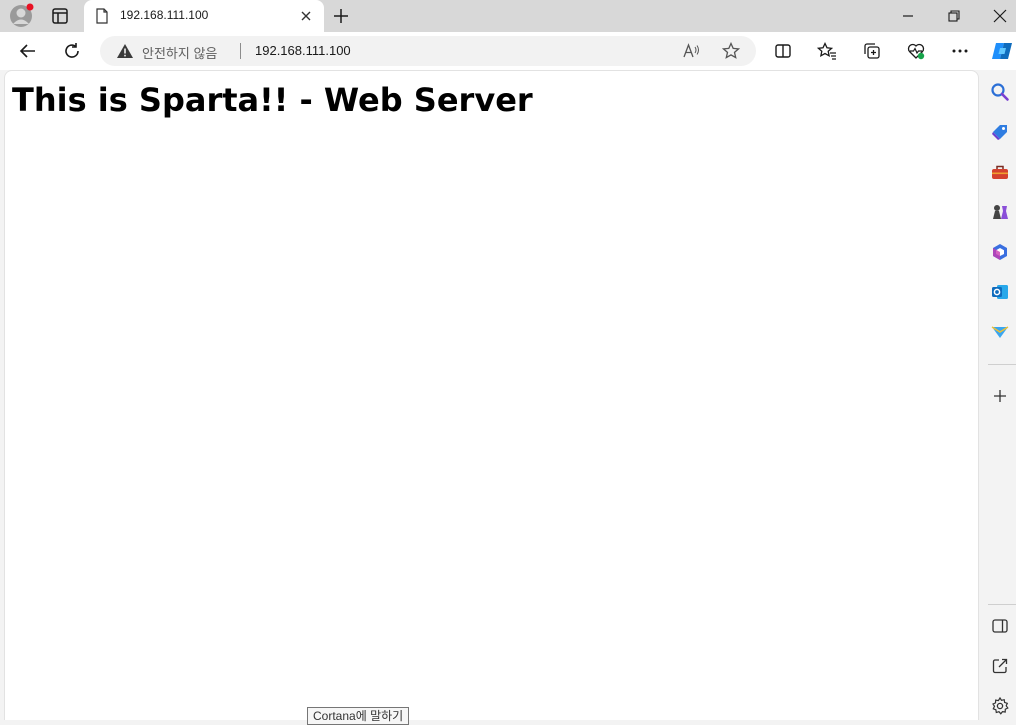 The width and height of the screenshot is (1016, 725). What do you see at coordinates (1000, 666) in the screenshot?
I see `external-link-icon` at bounding box center [1000, 666].